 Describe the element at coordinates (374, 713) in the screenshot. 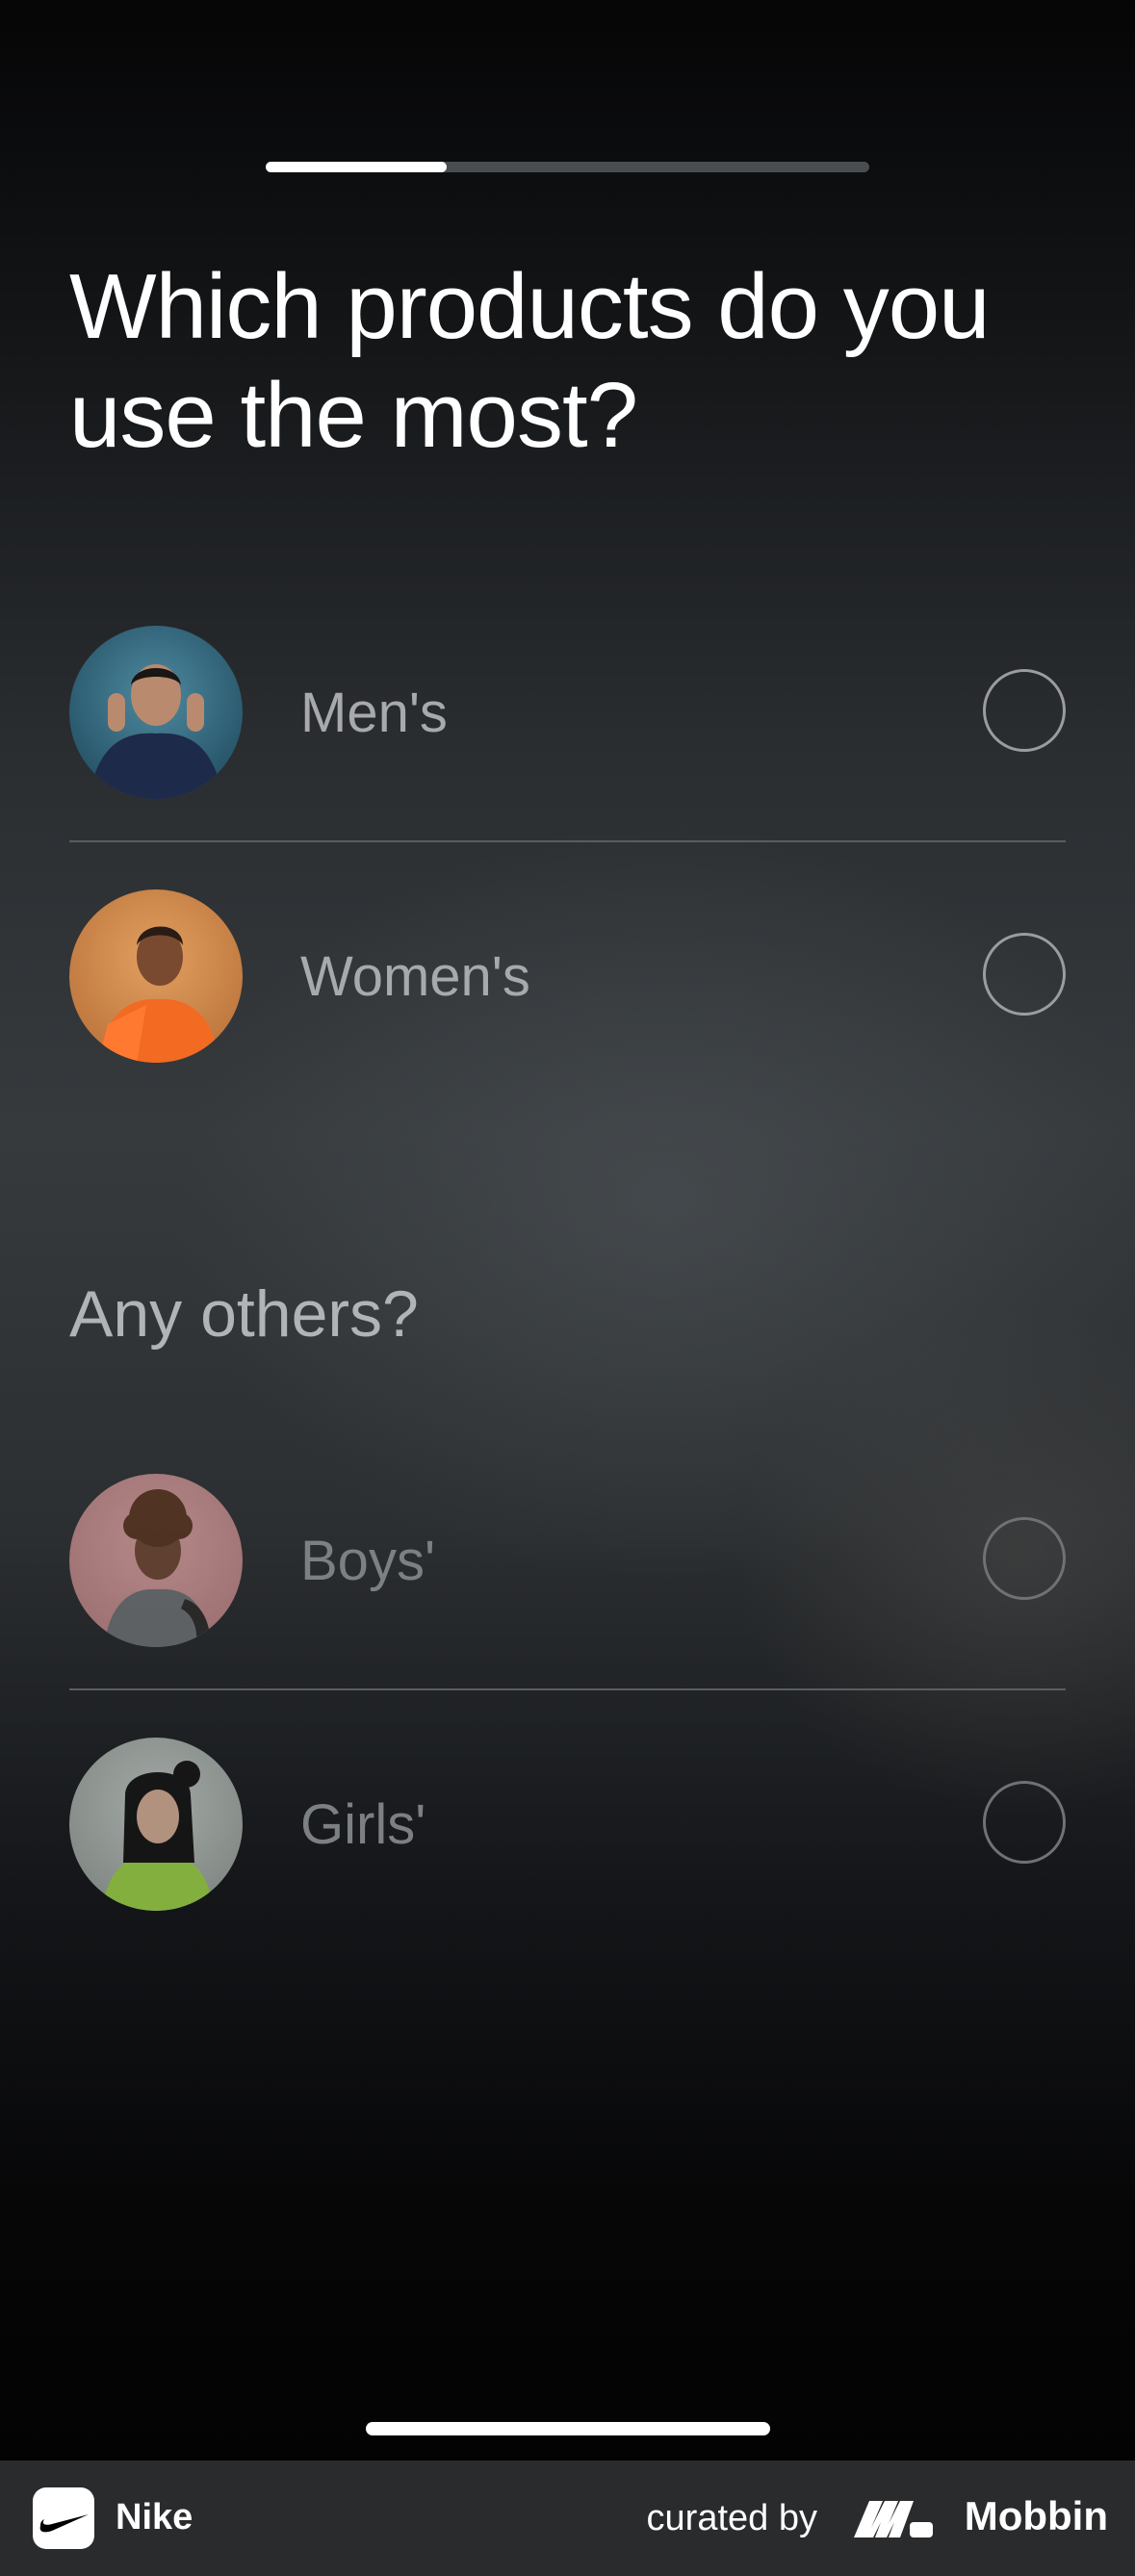

I see `option-label: Men's` at that location.